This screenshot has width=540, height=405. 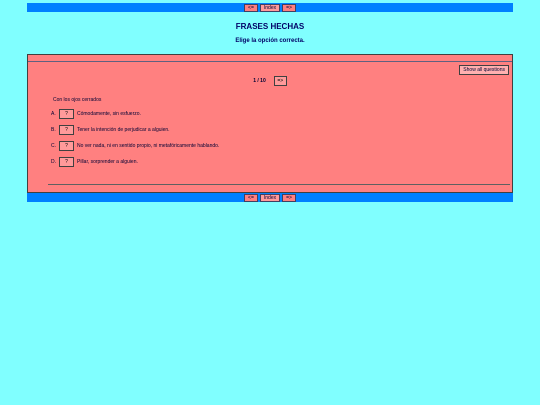 I want to click on answer-d-check-button: ?, so click(x=66, y=162).